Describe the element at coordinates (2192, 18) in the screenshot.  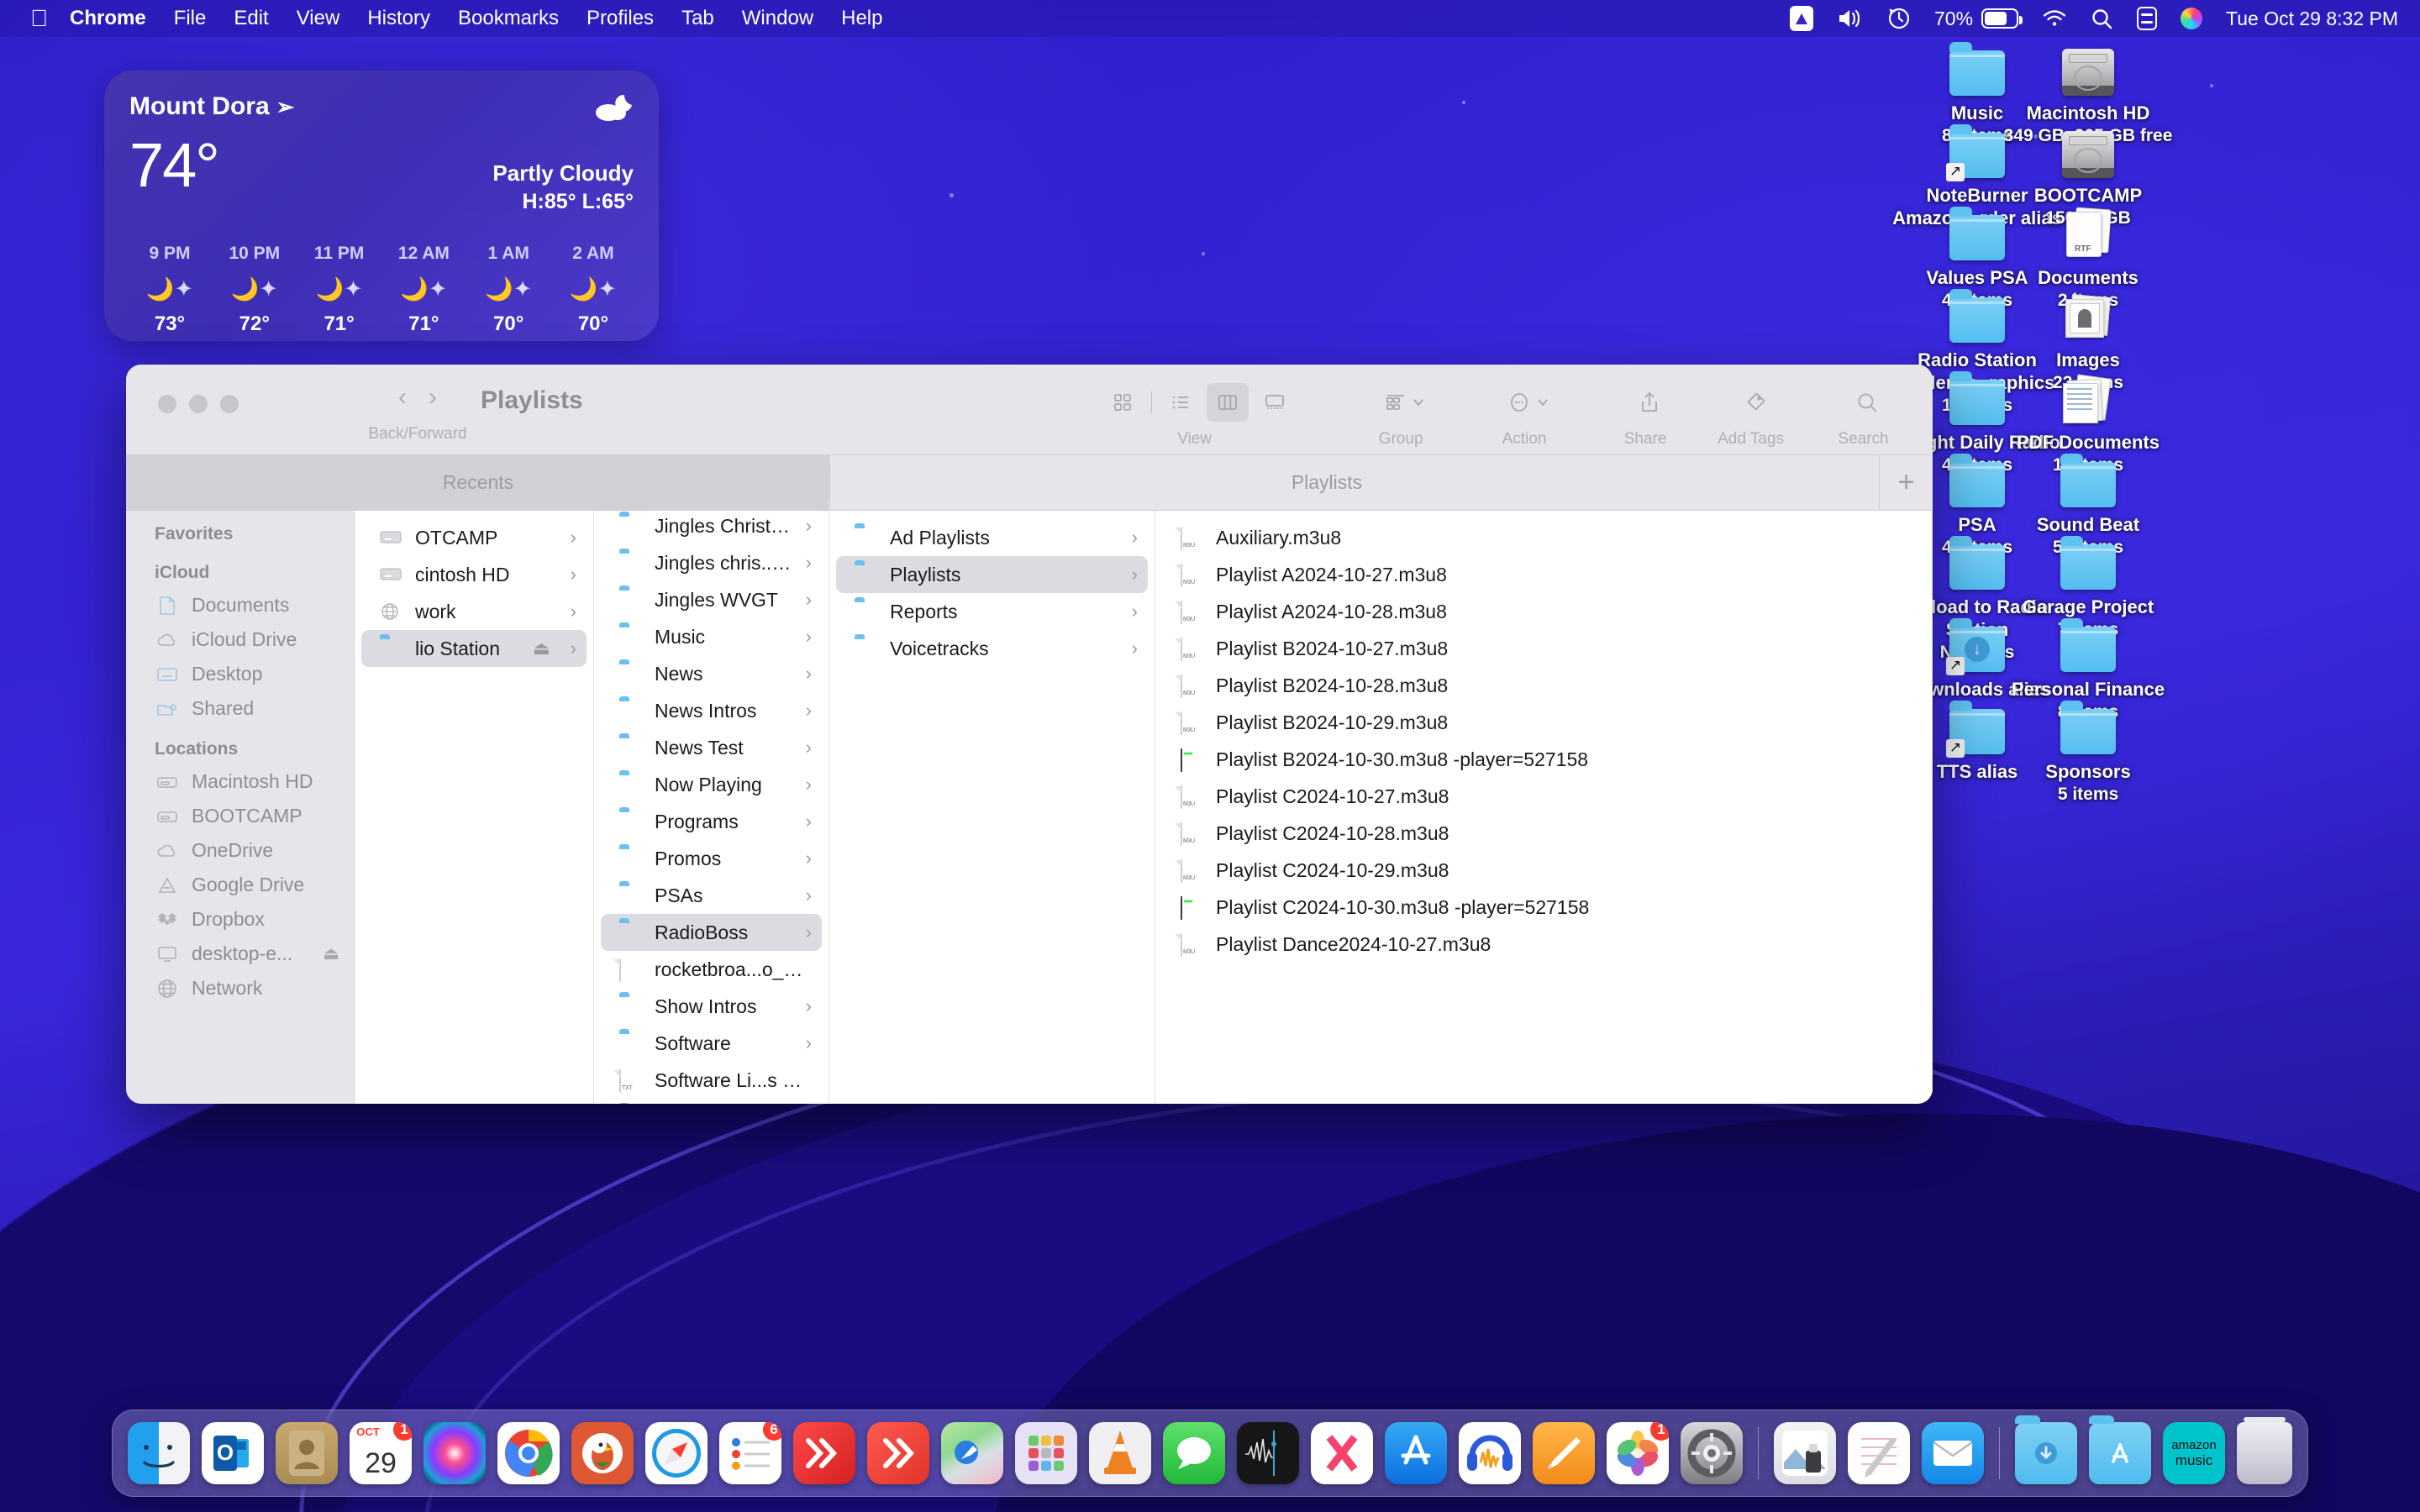
I see `siri-icon` at that location.